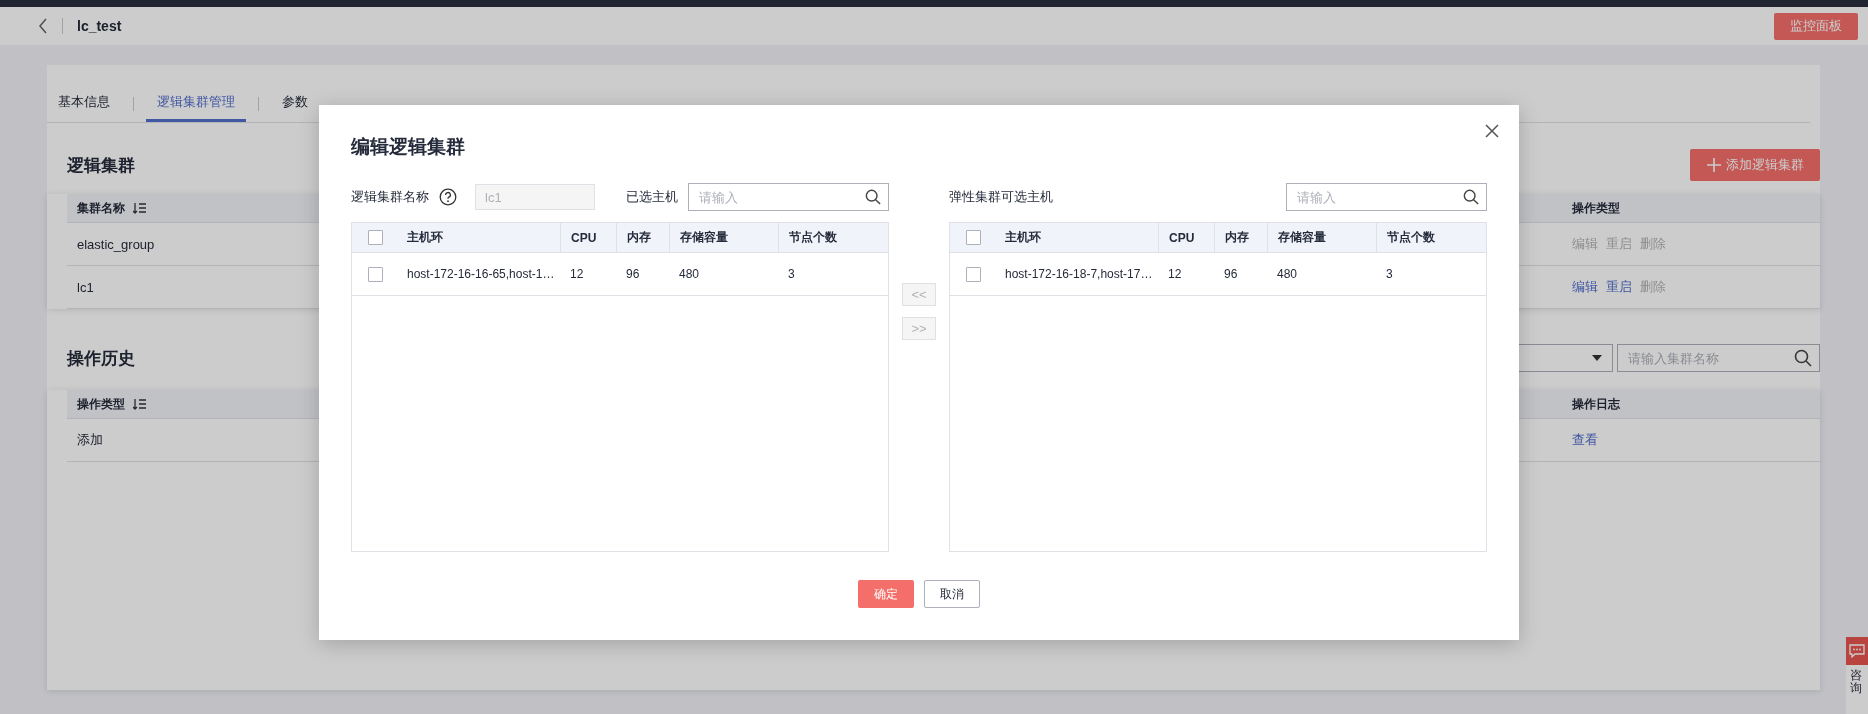  Describe the element at coordinates (1854, 680) in the screenshot. I see `help-label: 咨询` at that location.